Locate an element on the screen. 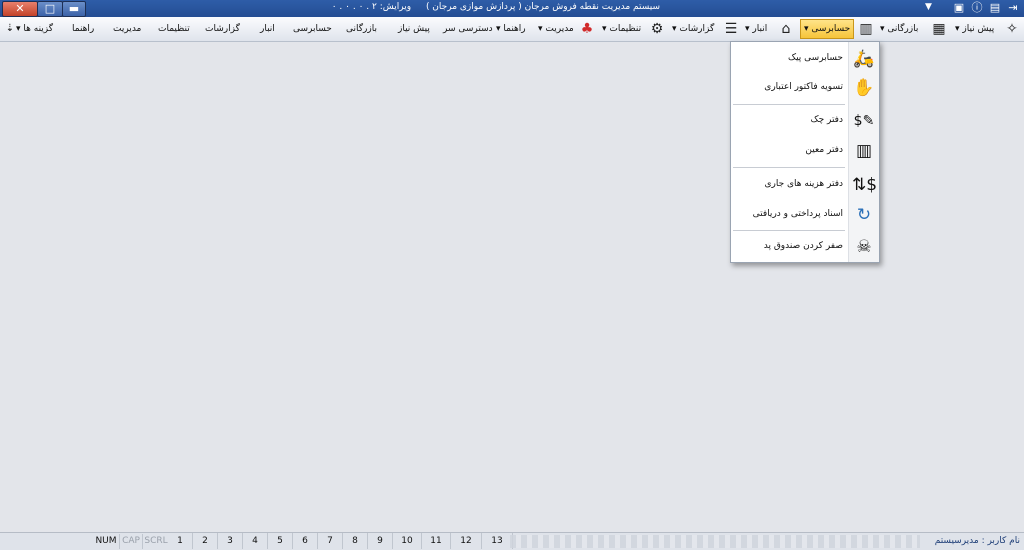  ribbon-reports-button: گزارشات ▾ is located at coordinates (693, 29).